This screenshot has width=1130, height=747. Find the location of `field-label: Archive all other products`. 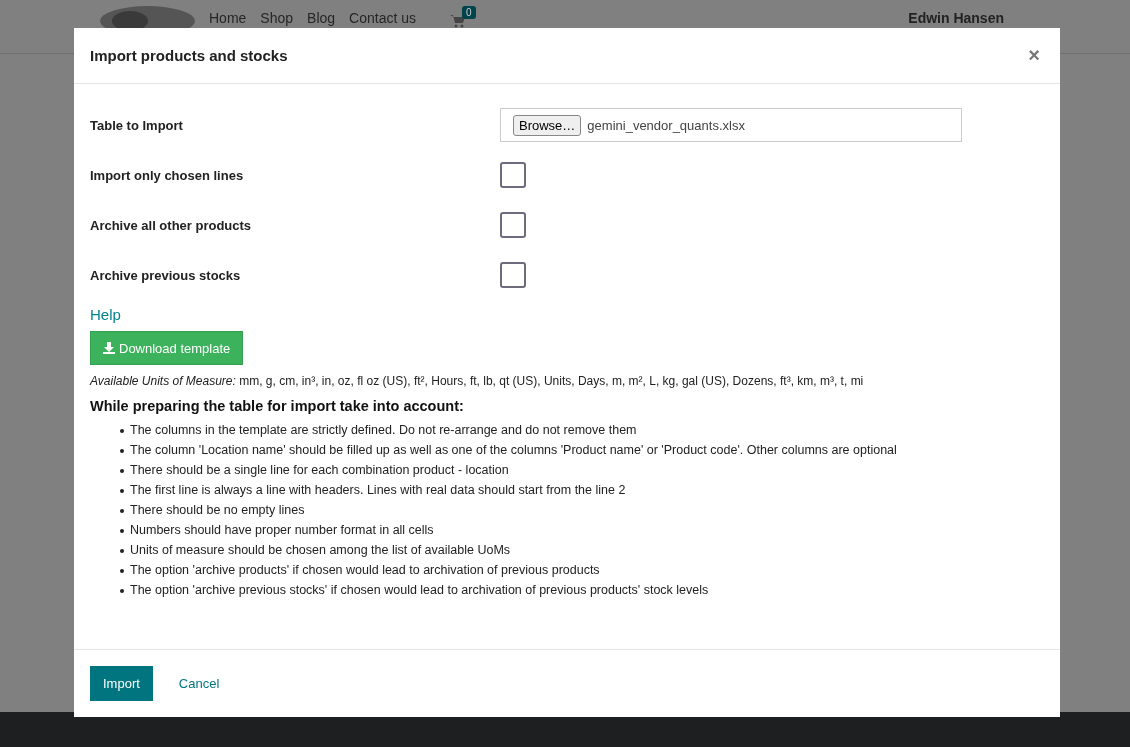

field-label: Archive all other products is located at coordinates (171, 225).